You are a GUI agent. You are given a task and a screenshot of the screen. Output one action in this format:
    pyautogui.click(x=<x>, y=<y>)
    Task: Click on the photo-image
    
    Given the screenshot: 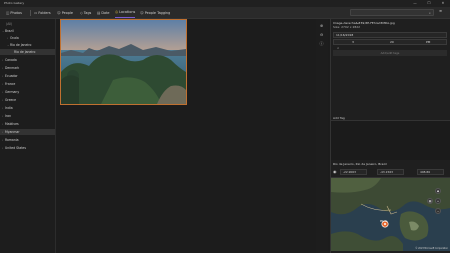 What is the action you would take?
    pyautogui.click(x=123, y=62)
    